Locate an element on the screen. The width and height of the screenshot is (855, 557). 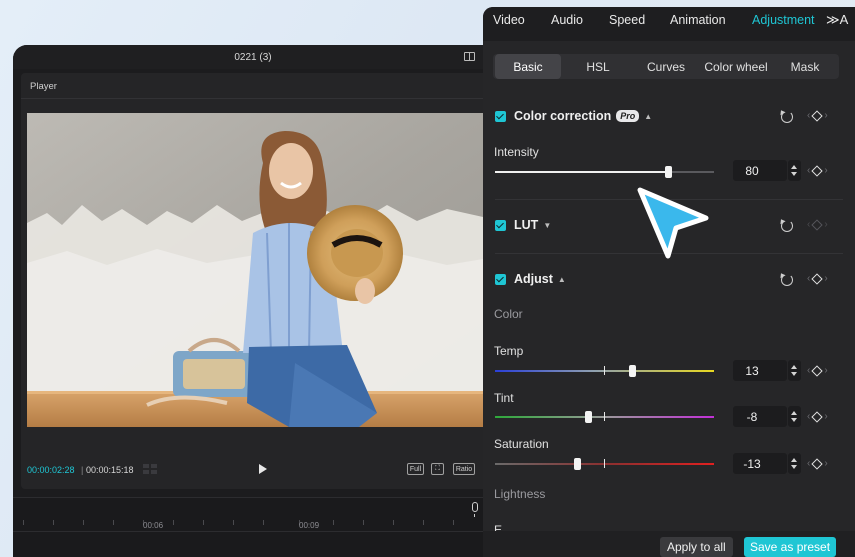
total-timecode: 00:00:15:18 is located at coordinates (110, 470).